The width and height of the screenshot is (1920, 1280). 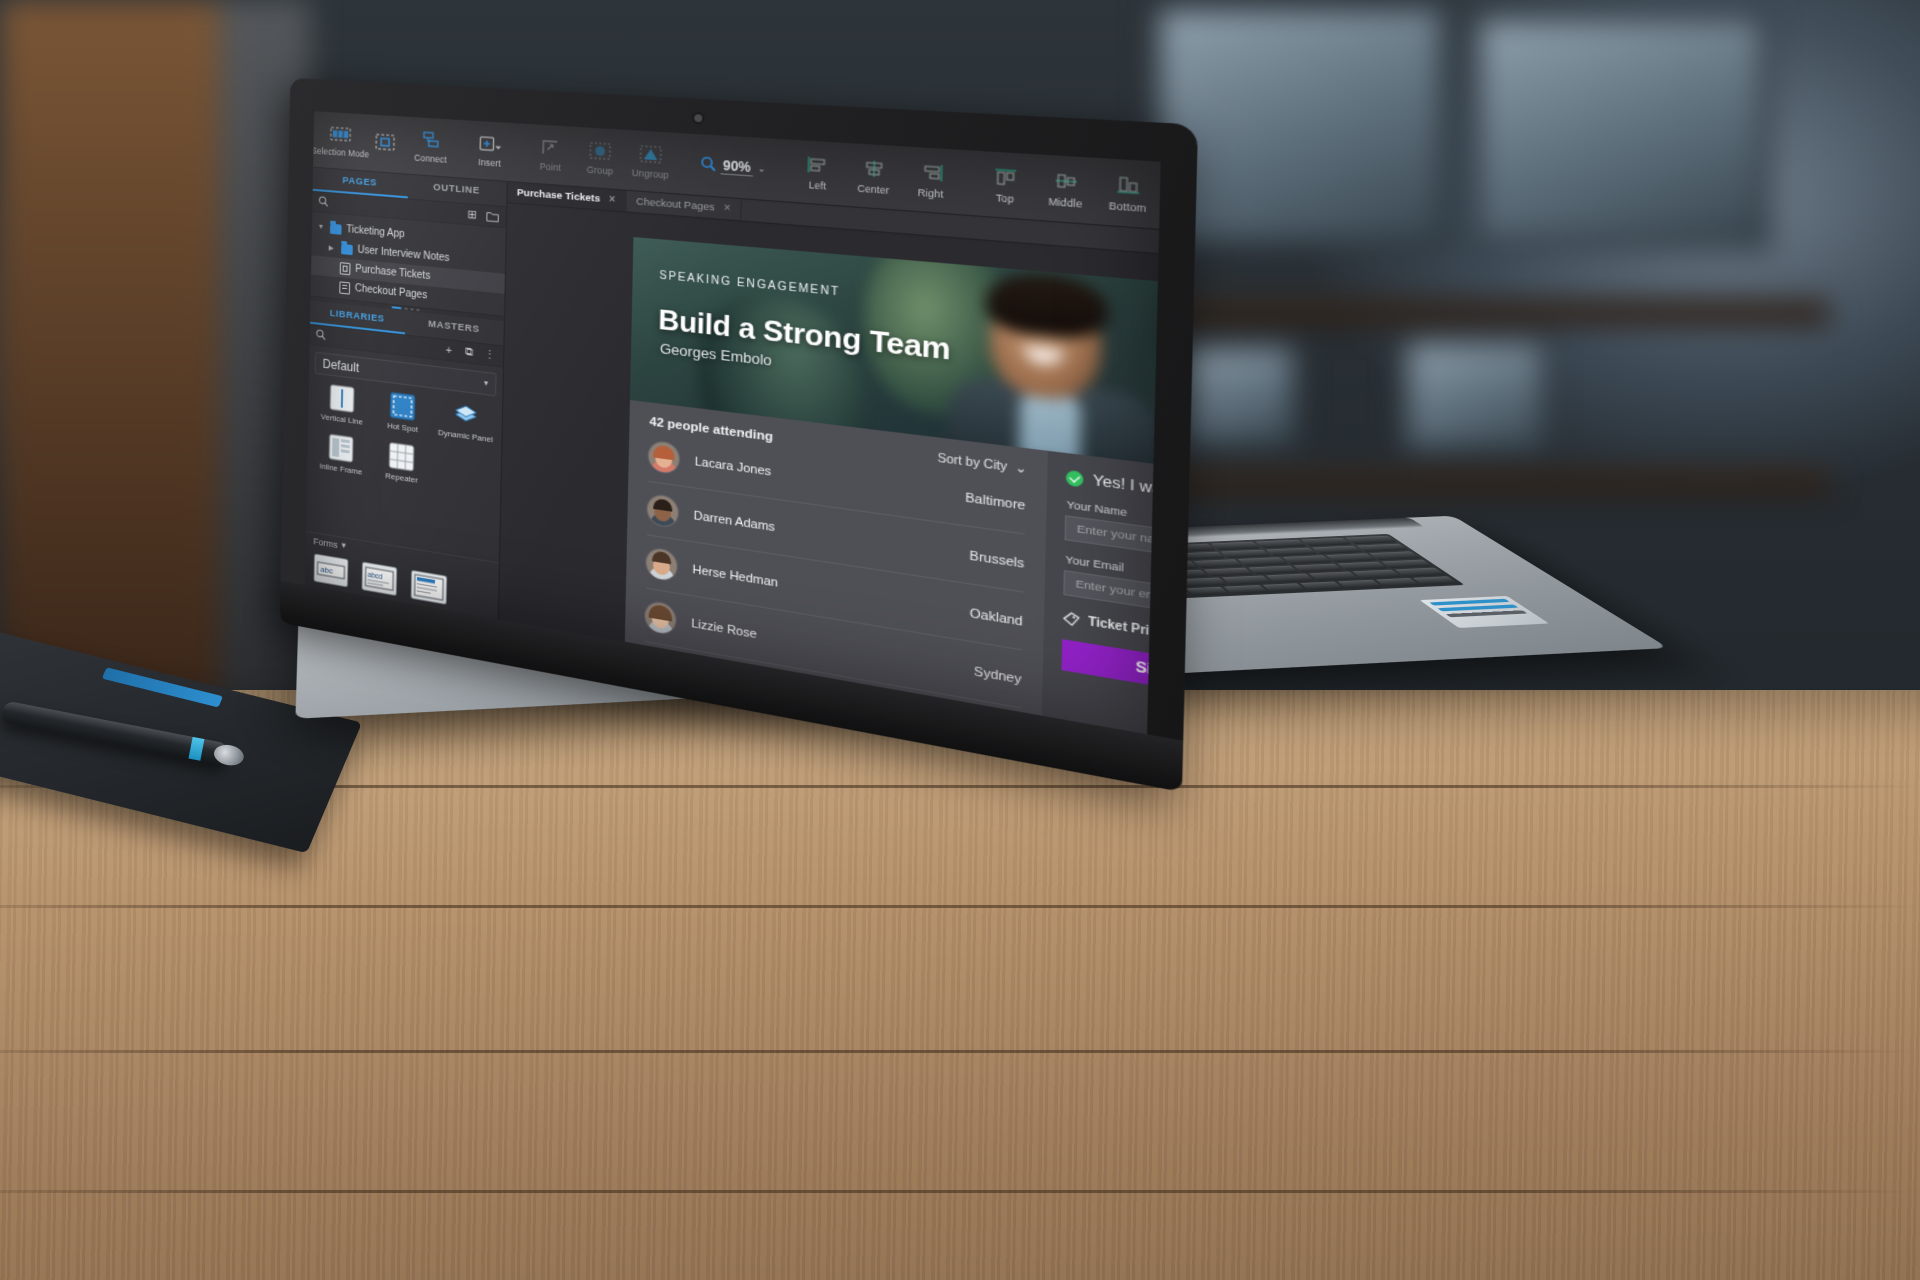 I want to click on toolbar-align-right: Right, so click(x=931, y=180).